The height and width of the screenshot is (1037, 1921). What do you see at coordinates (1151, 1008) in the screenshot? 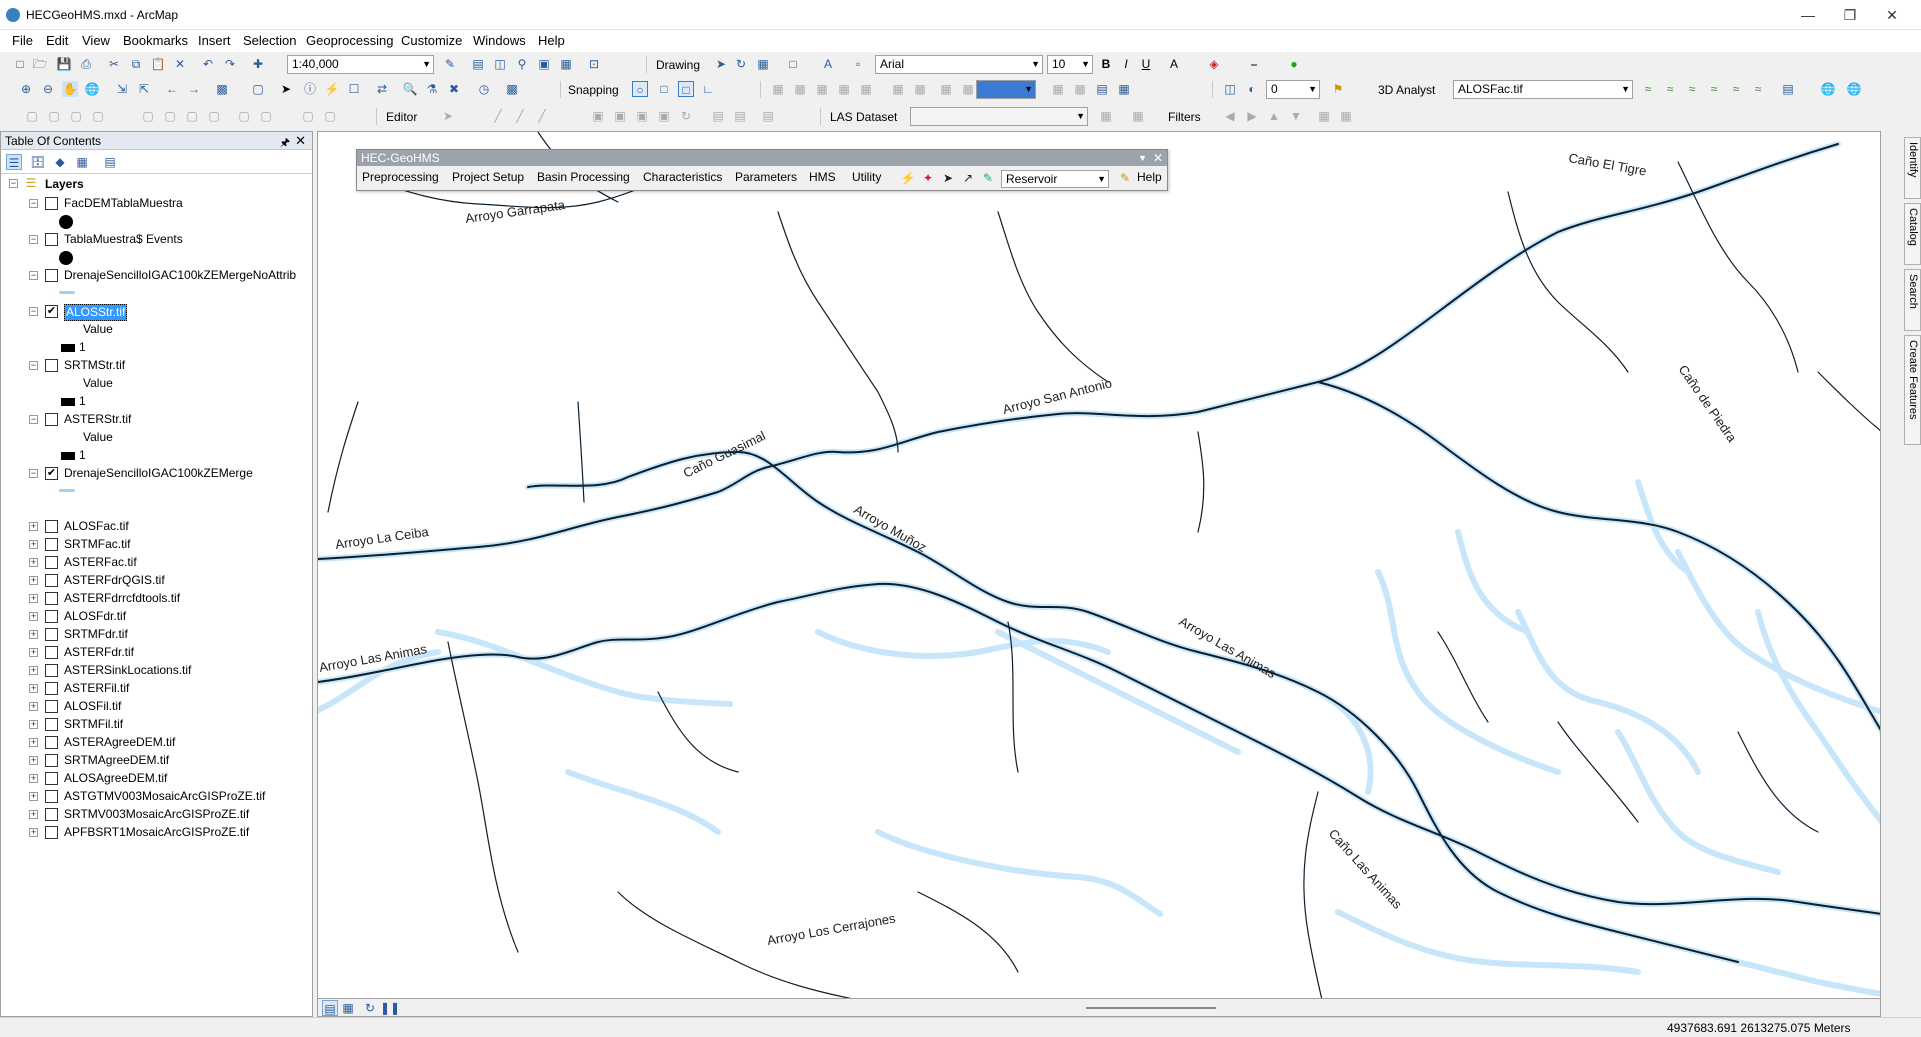
I see `horizontal-scrollbar` at bounding box center [1151, 1008].